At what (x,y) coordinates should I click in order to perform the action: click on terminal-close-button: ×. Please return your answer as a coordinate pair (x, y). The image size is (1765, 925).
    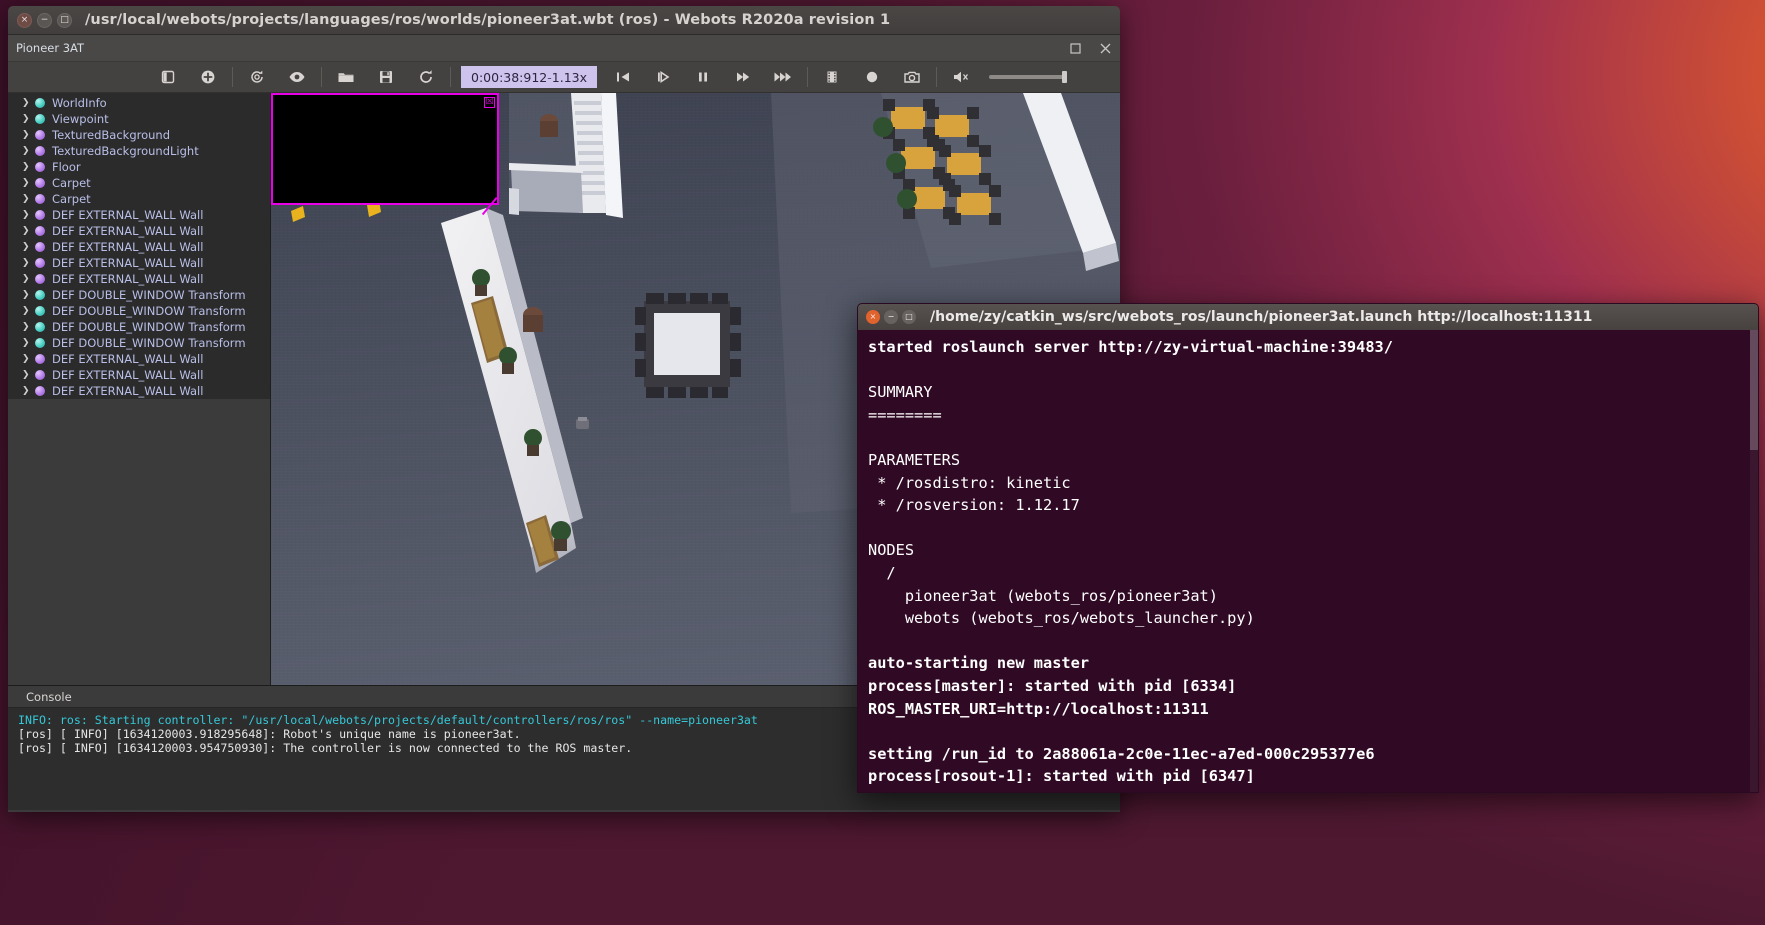
    Looking at the image, I should click on (873, 317).